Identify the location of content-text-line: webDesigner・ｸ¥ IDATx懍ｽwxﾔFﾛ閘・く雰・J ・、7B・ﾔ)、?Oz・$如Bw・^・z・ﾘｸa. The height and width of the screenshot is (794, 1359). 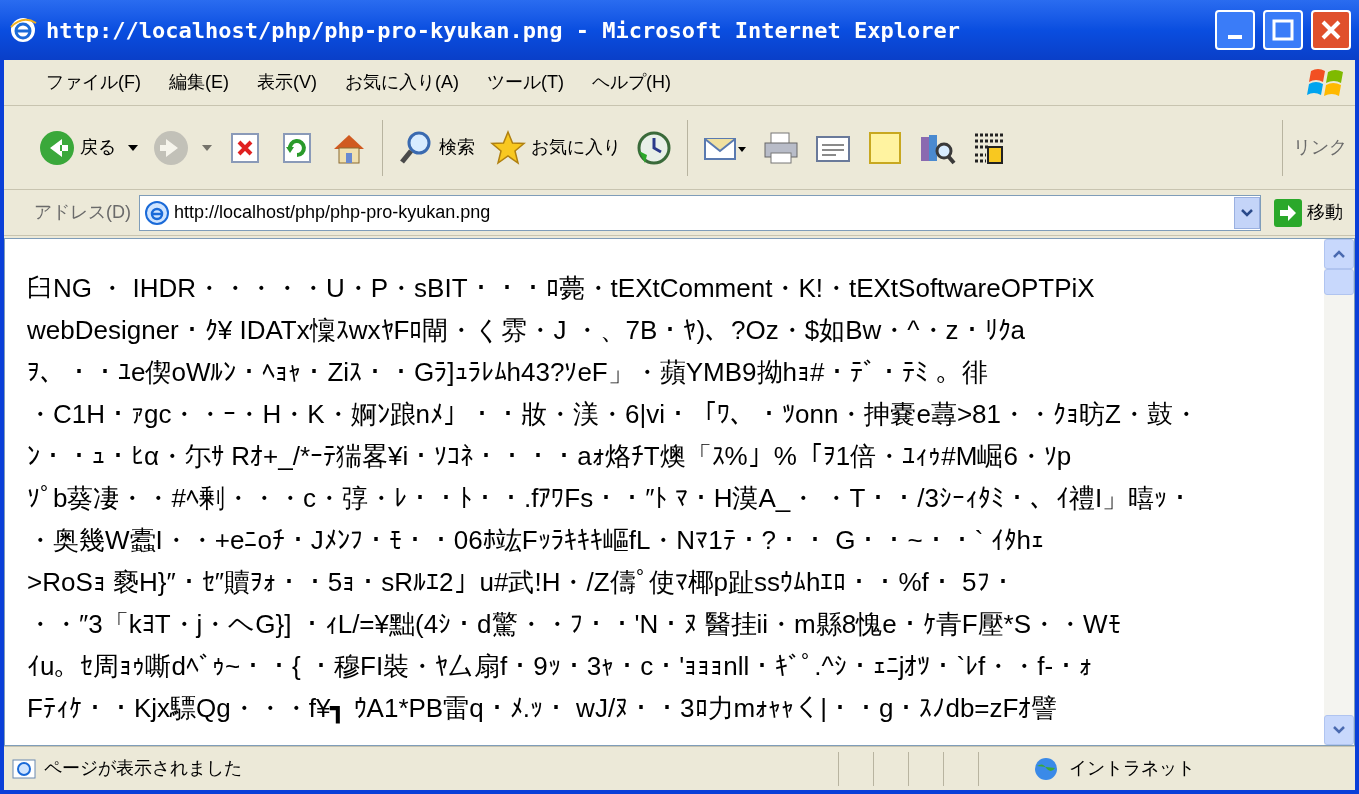
(526, 330).